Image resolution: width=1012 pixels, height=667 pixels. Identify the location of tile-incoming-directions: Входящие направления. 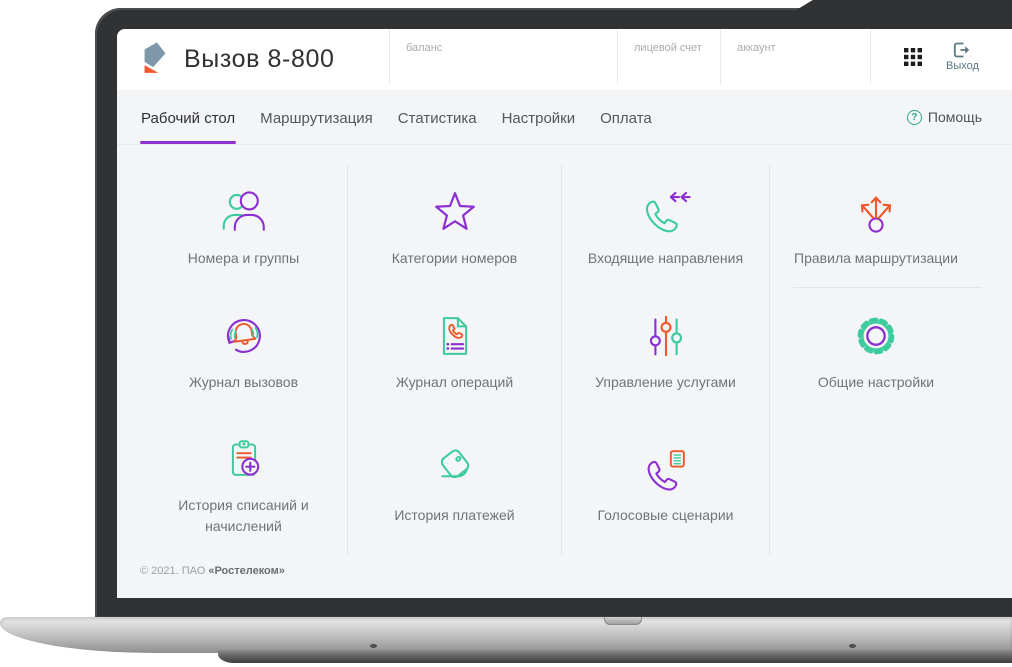
(666, 226).